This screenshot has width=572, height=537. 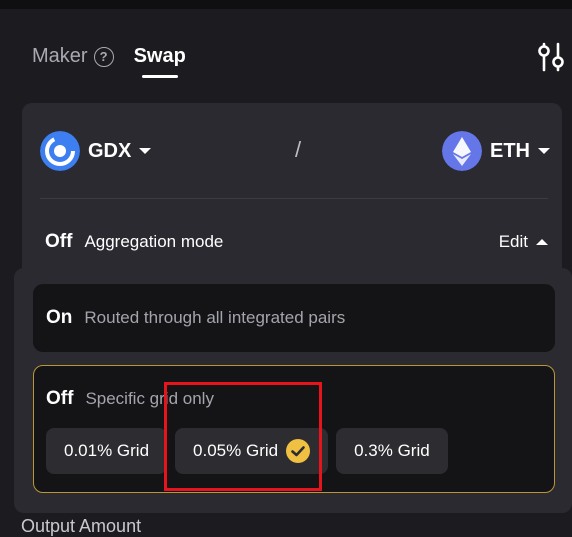 I want to click on mode-tabs: Maker ? Swap, so click(x=109, y=61).